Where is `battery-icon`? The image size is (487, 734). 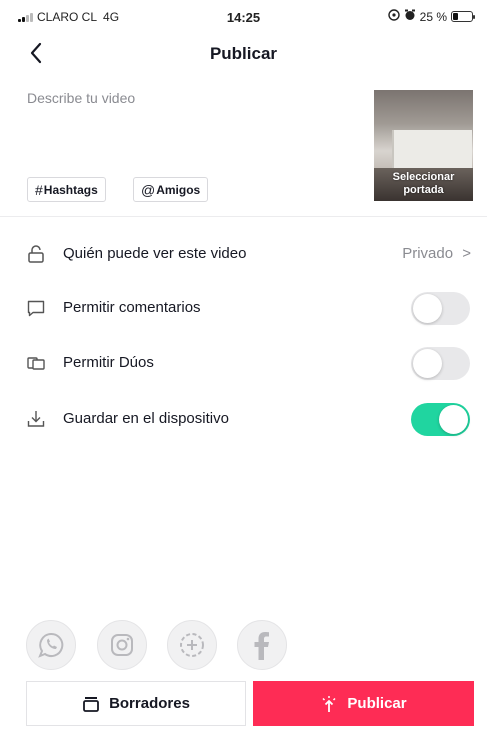 battery-icon is located at coordinates (463, 16).